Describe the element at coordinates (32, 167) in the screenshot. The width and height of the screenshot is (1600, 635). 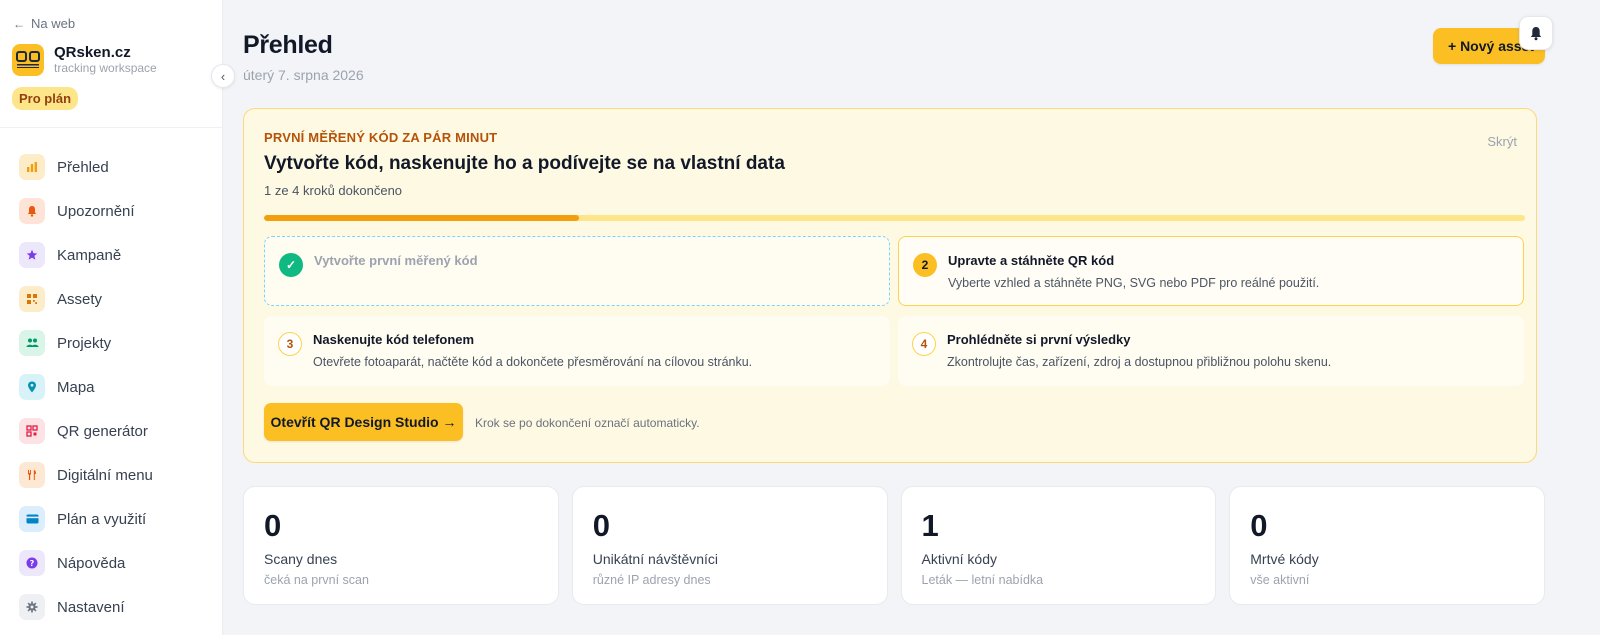
I see `chart-bar-icon` at that location.